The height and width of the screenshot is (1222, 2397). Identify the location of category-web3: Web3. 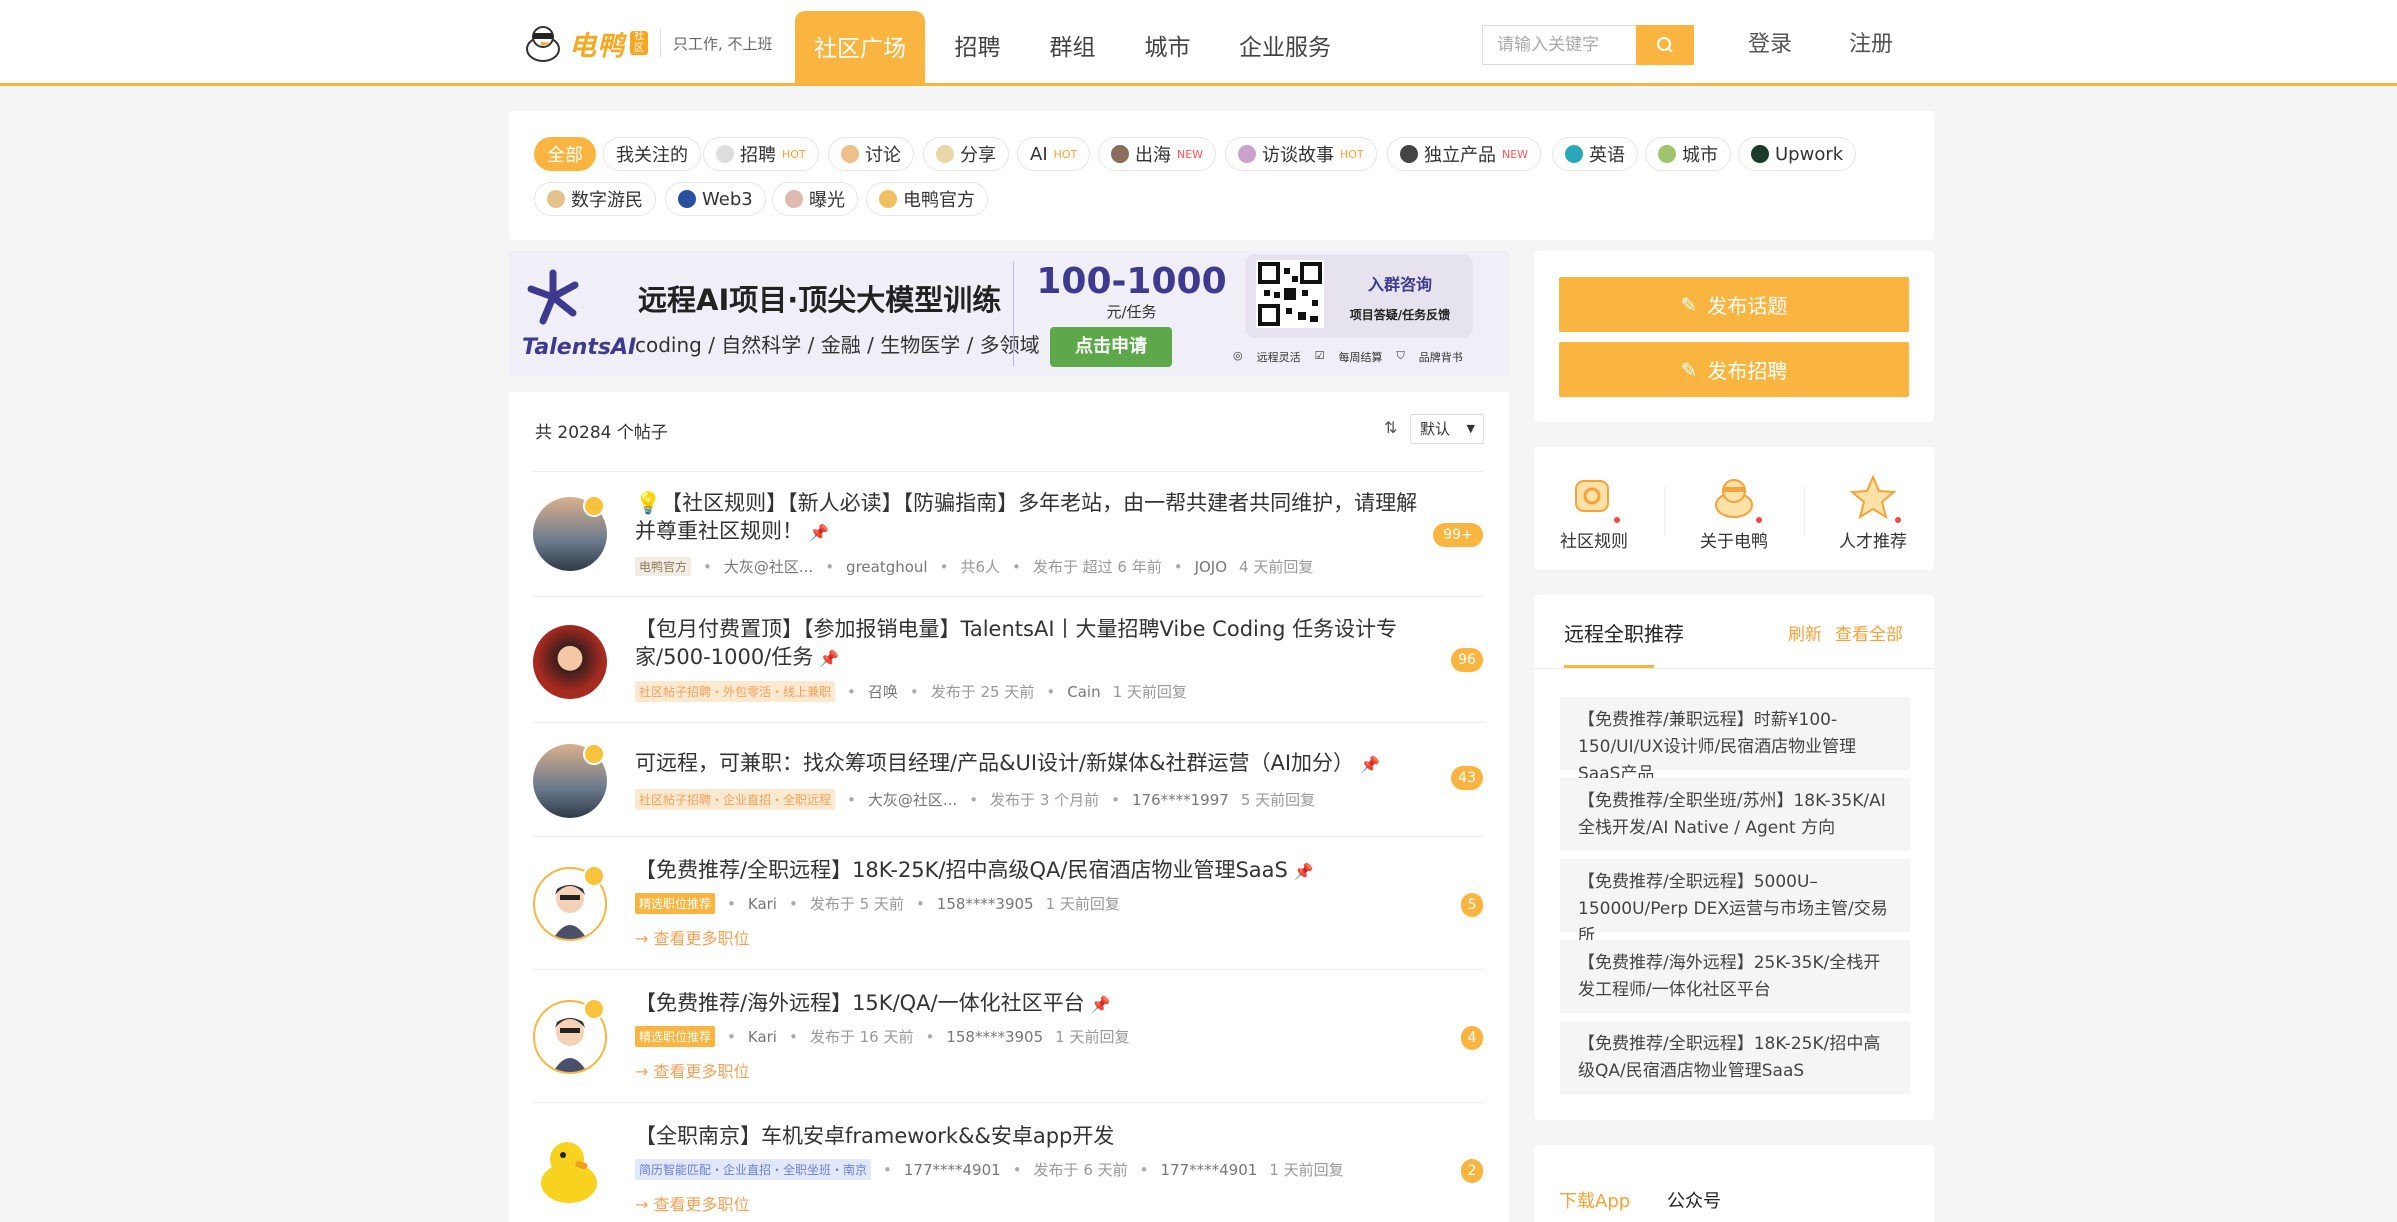
(715, 199).